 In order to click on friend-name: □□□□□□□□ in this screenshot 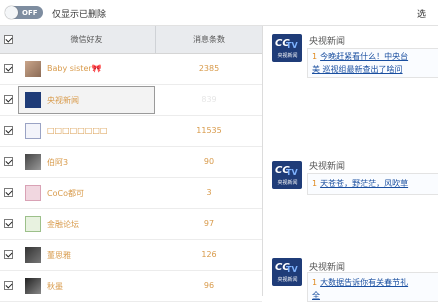, I will do `click(77, 130)`.